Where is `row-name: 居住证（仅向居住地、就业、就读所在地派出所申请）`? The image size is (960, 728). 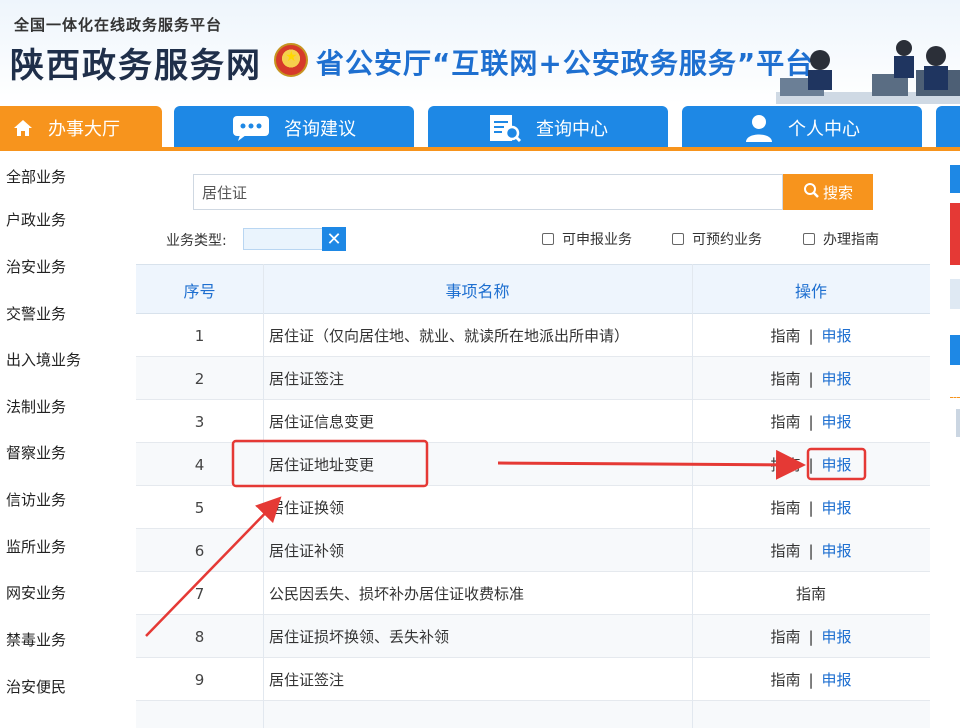 row-name: 居住证（仅向居住地、就业、就读所在地派出所申请） is located at coordinates (449, 335).